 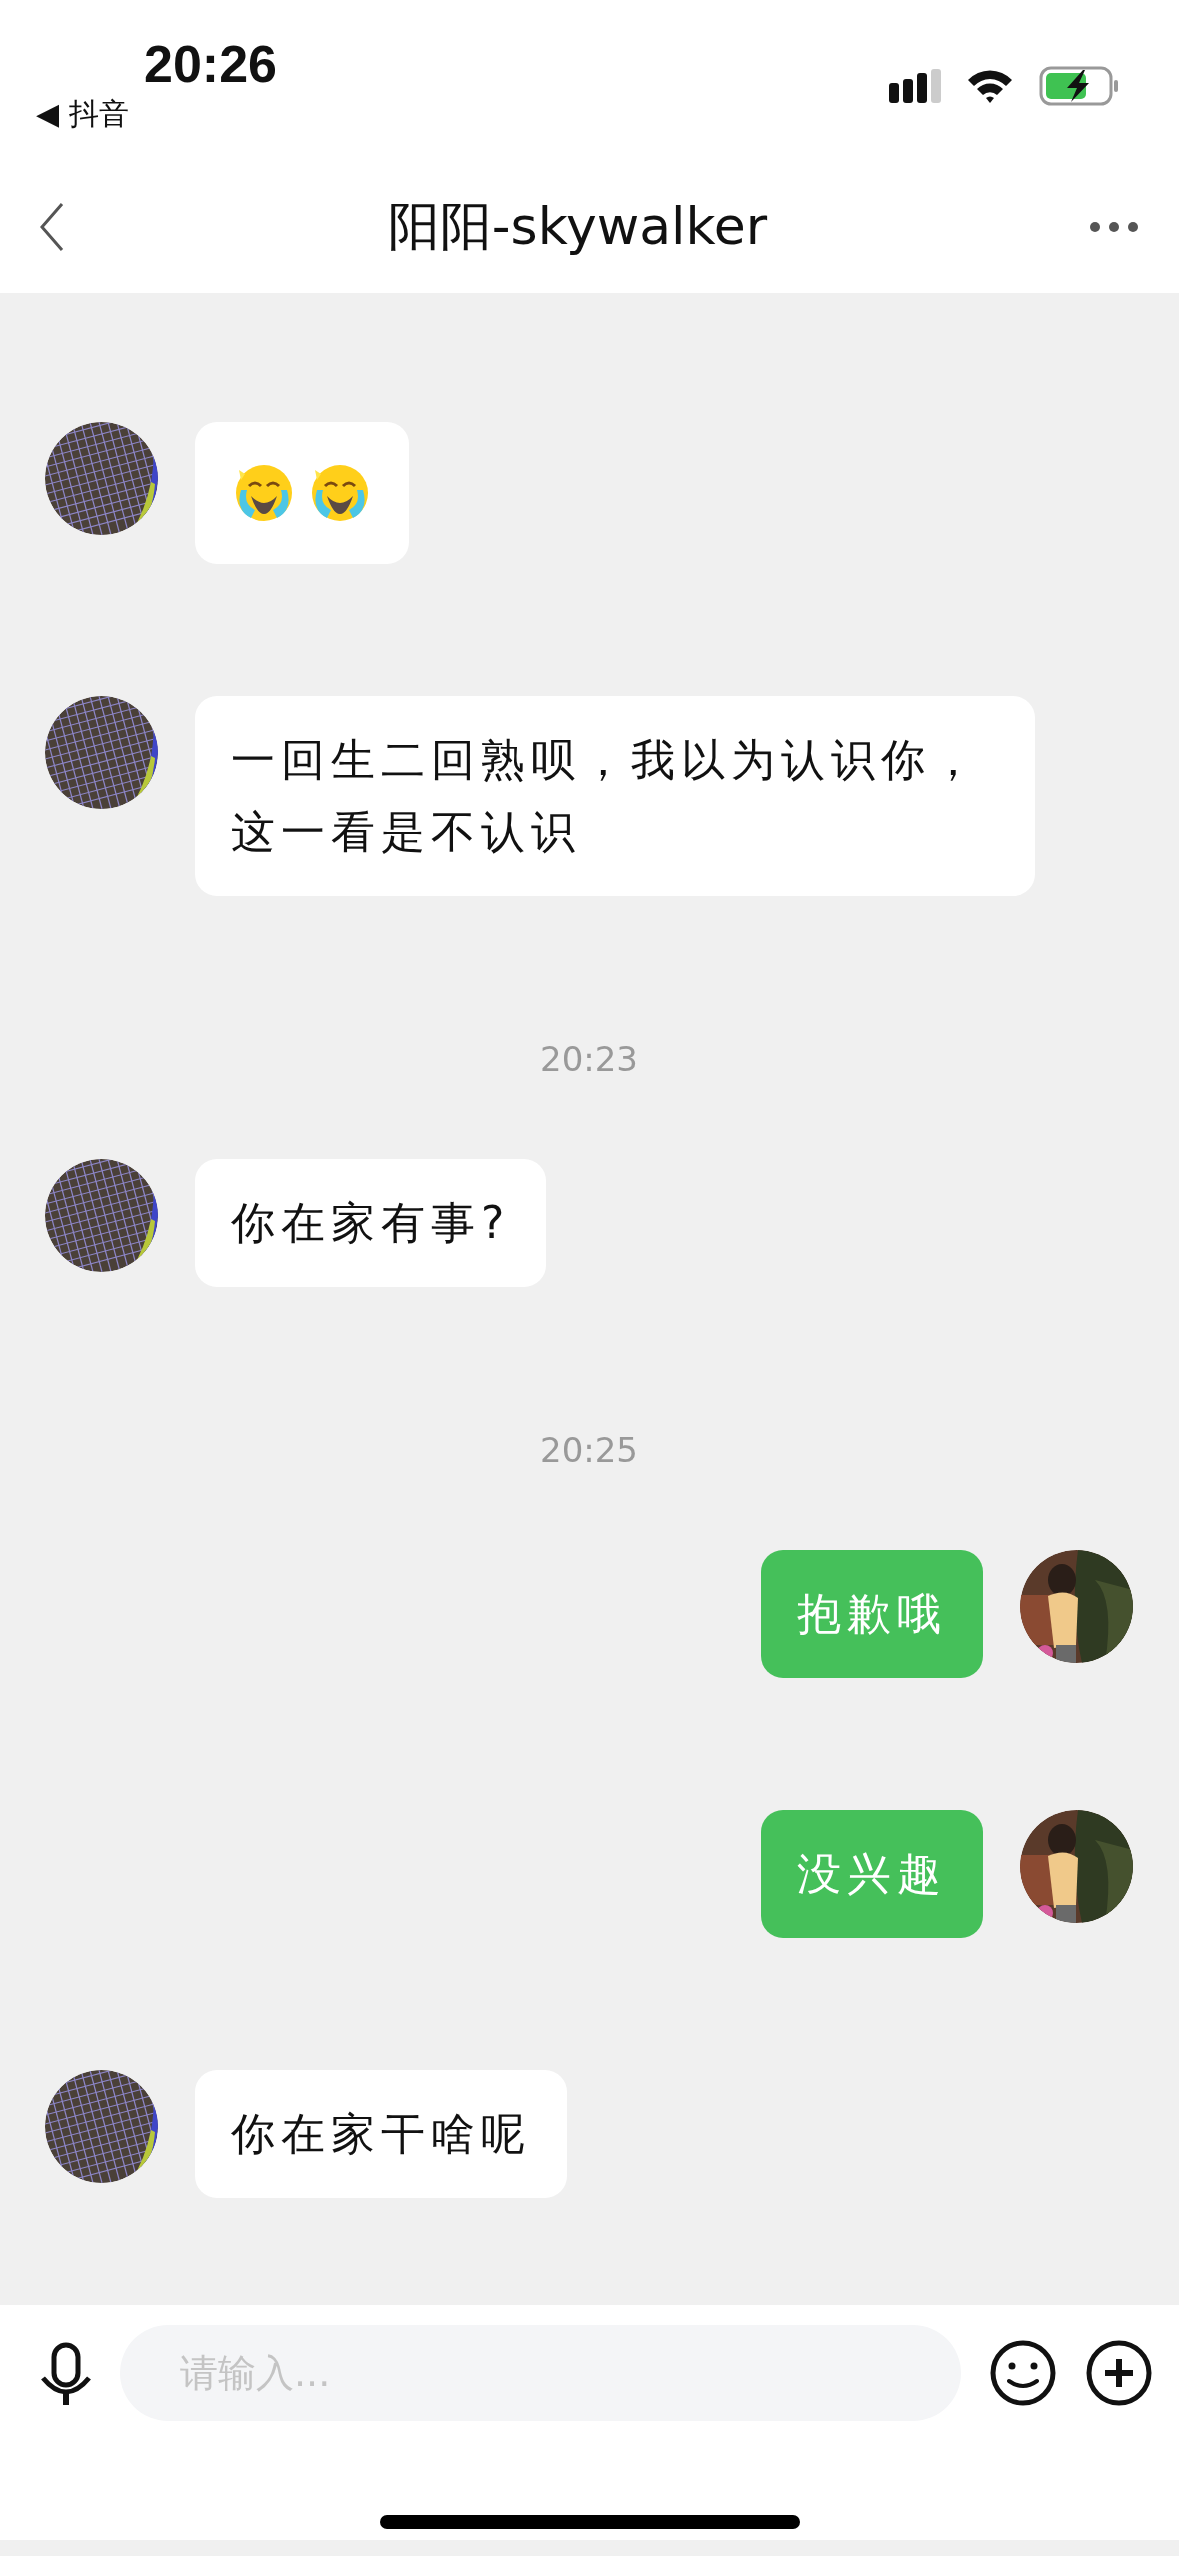 What do you see at coordinates (615, 796) in the screenshot?
I see `message-bubble: 一回生二回熟呗，我以为认识你，这一看是不认识` at bounding box center [615, 796].